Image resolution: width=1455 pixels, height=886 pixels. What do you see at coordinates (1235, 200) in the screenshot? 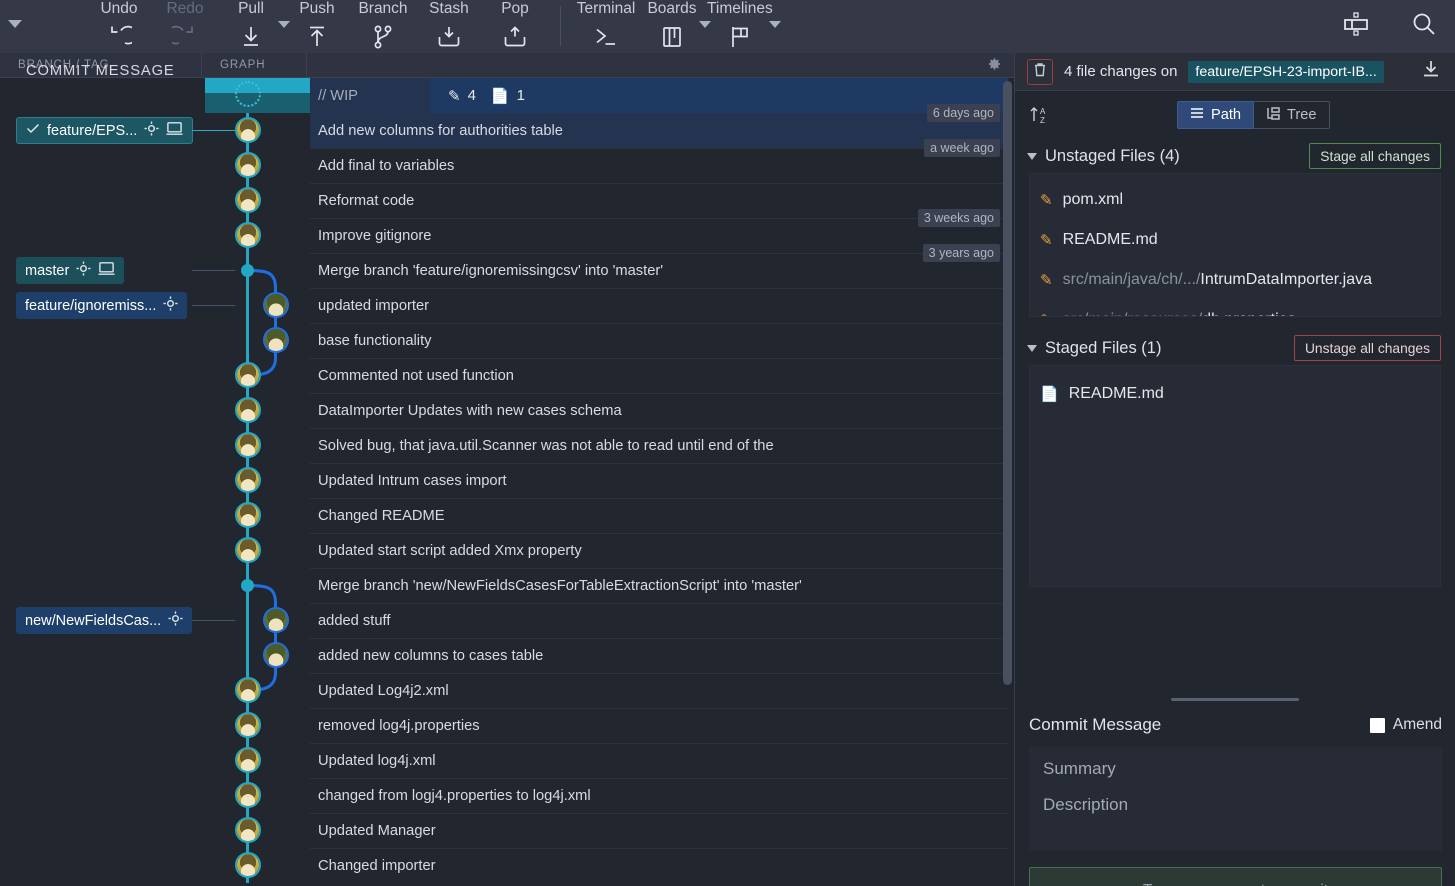
I see `list-item: ✎ pom.xml` at bounding box center [1235, 200].